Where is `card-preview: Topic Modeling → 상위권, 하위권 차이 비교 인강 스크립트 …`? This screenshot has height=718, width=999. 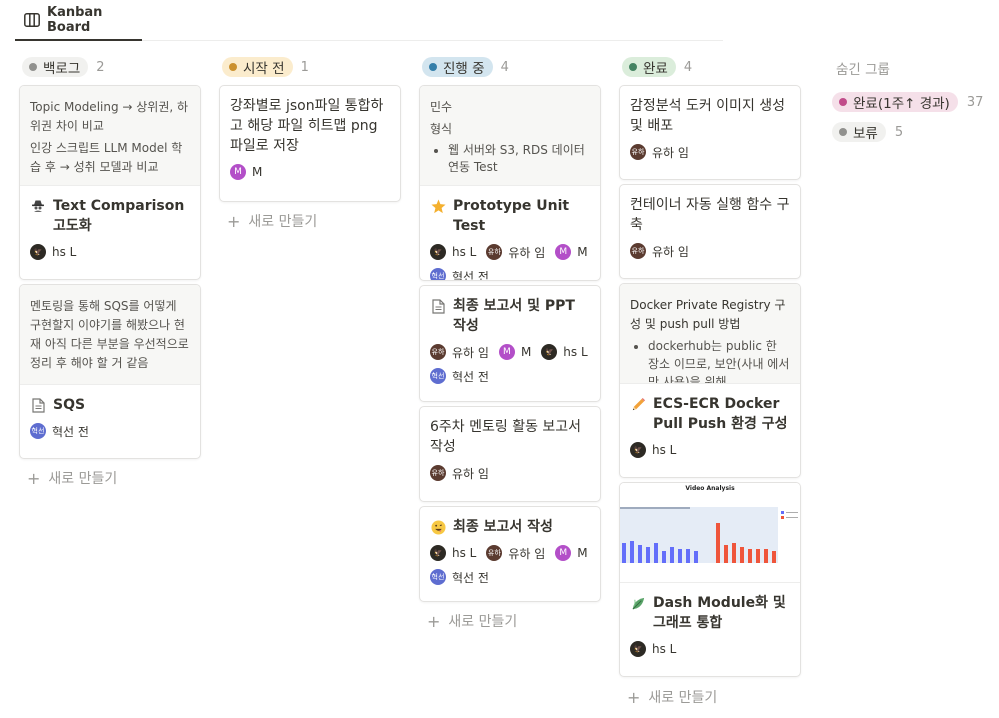
card-preview: Topic Modeling → 상위권, 하위권 차이 비교 인강 스크립트 … is located at coordinates (110, 136).